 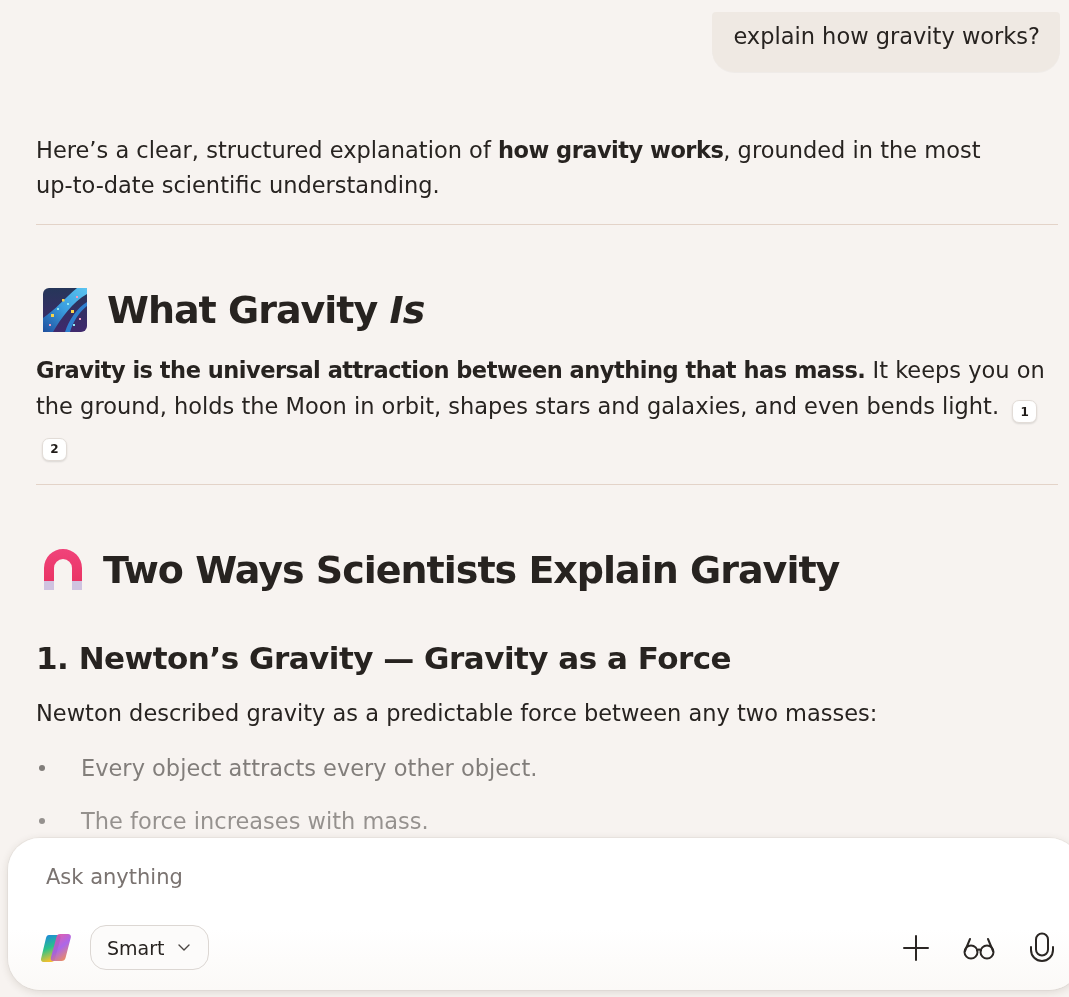 What do you see at coordinates (979, 947) in the screenshot?
I see `glasses-icon` at bounding box center [979, 947].